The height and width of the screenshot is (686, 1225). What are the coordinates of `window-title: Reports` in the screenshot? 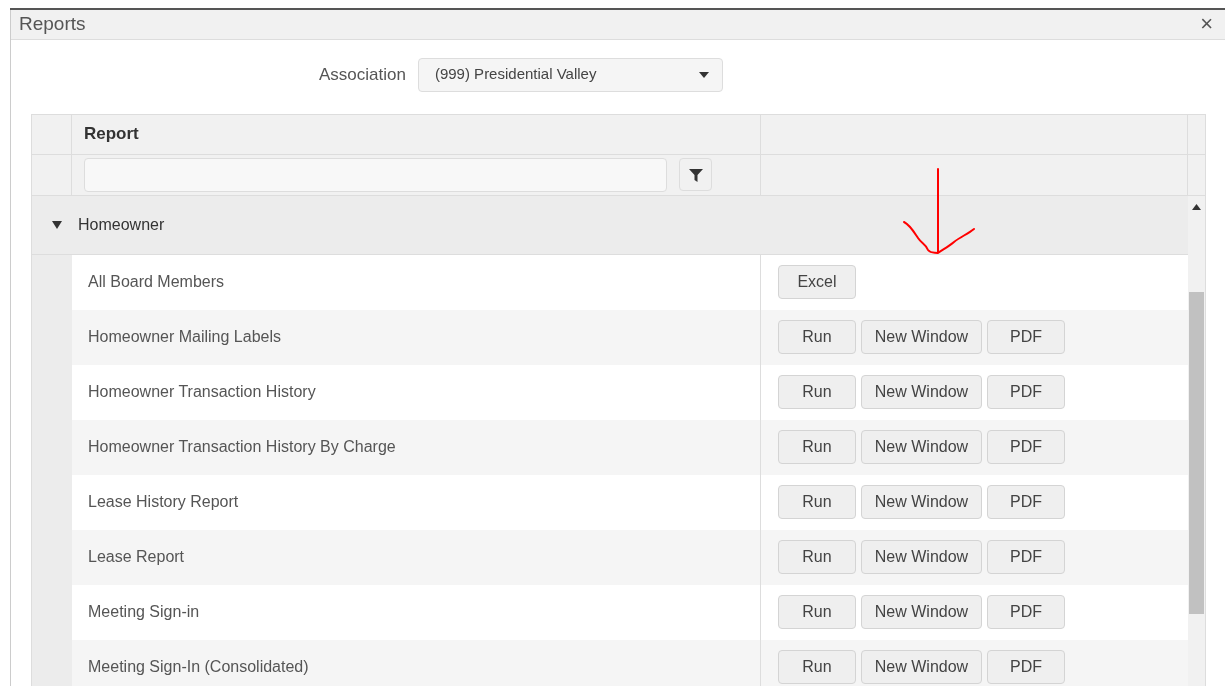 It's located at (52, 24).